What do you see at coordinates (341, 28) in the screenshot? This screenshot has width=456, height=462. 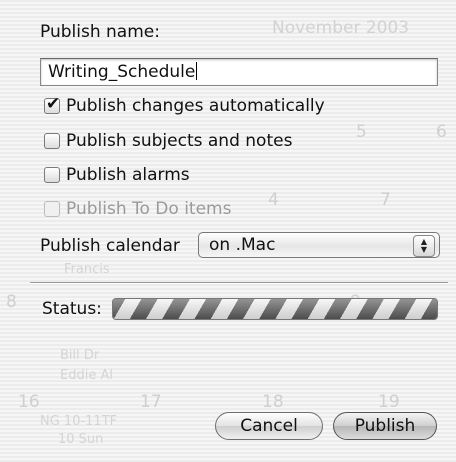 I see `background-month-title: November 2003` at bounding box center [341, 28].